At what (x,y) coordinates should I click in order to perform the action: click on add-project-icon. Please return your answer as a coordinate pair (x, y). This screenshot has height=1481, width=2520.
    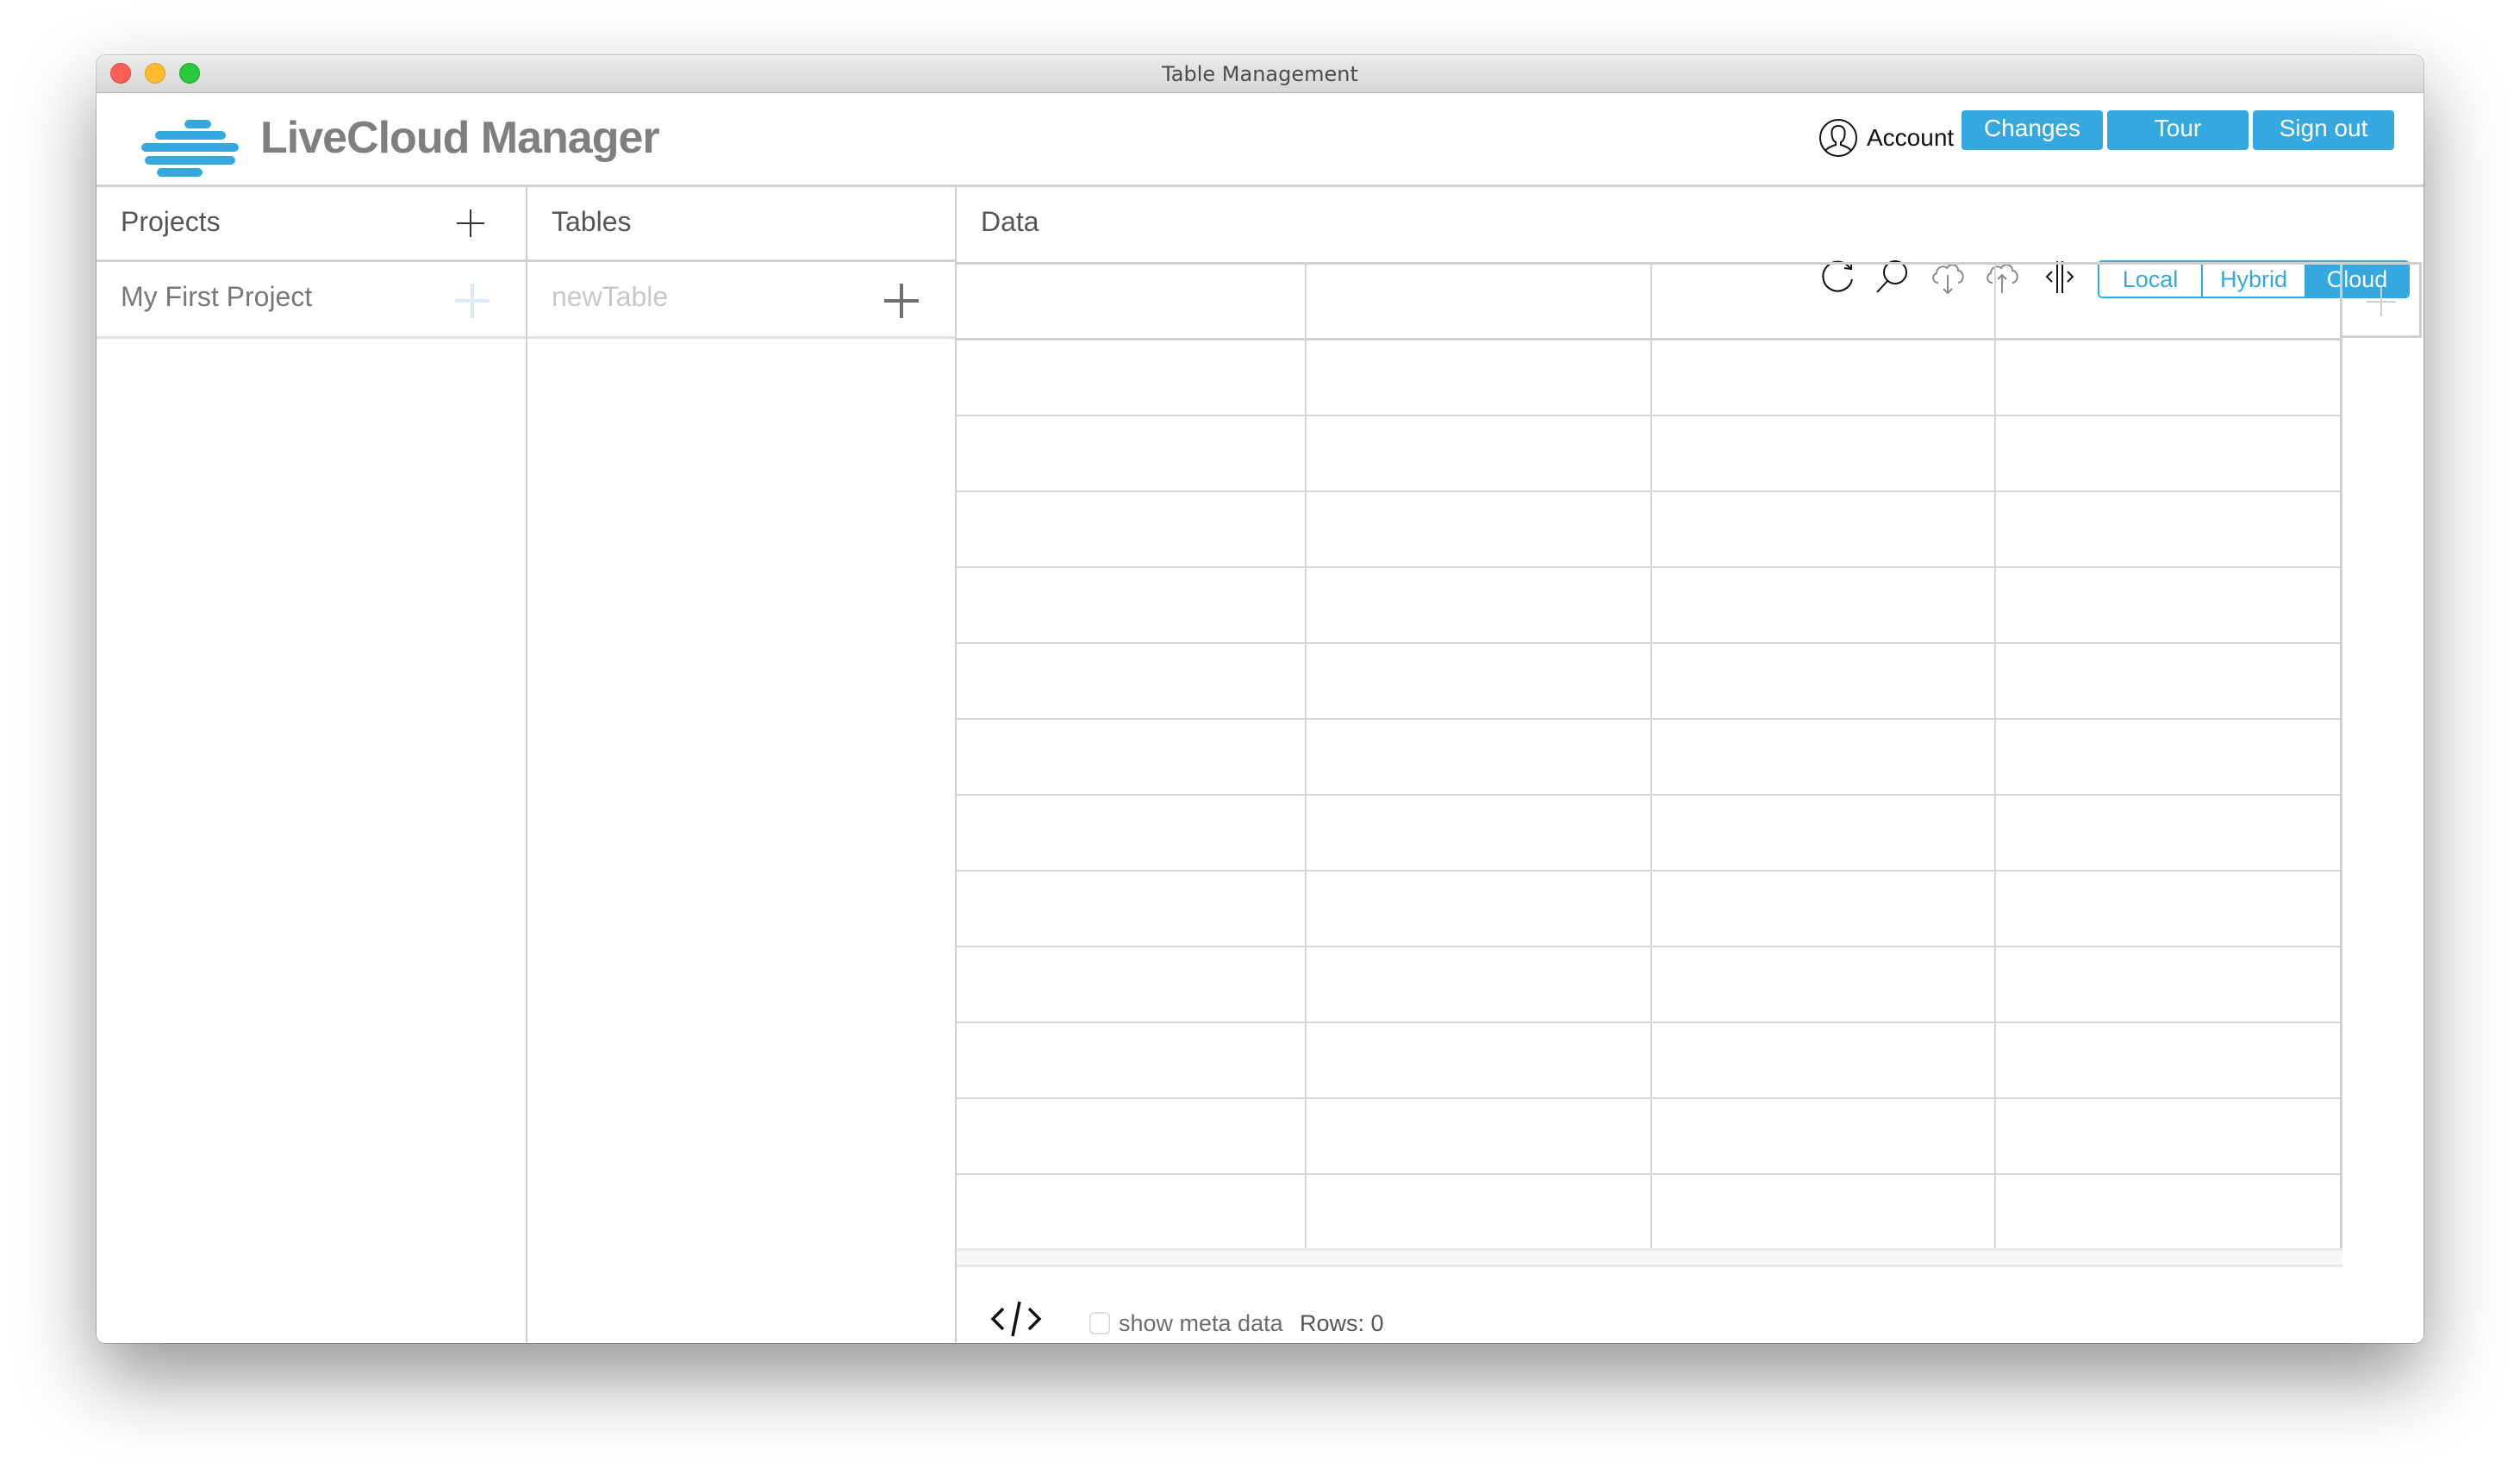
    Looking at the image, I should click on (470, 223).